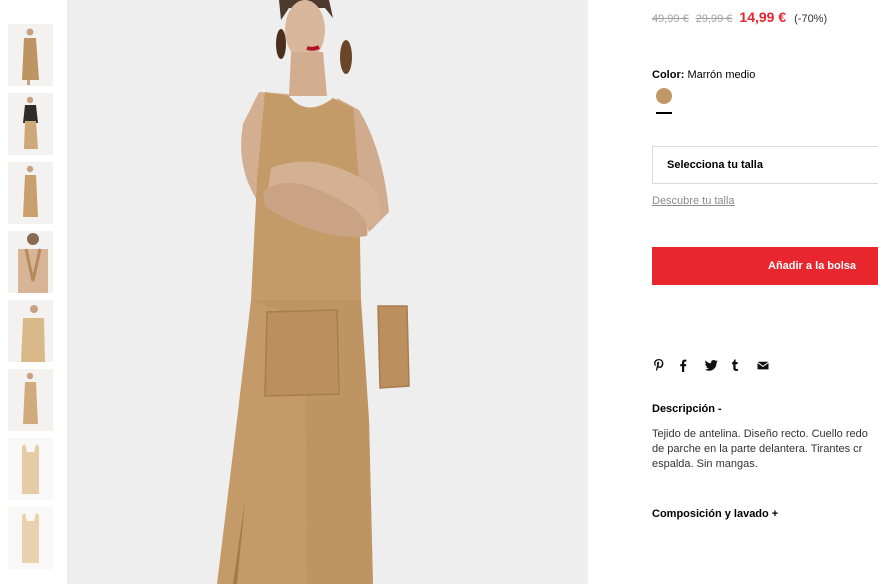 This screenshot has width=878, height=584. Describe the element at coordinates (811, 19) in the screenshot. I see `discount-badge: (-70%)` at that location.